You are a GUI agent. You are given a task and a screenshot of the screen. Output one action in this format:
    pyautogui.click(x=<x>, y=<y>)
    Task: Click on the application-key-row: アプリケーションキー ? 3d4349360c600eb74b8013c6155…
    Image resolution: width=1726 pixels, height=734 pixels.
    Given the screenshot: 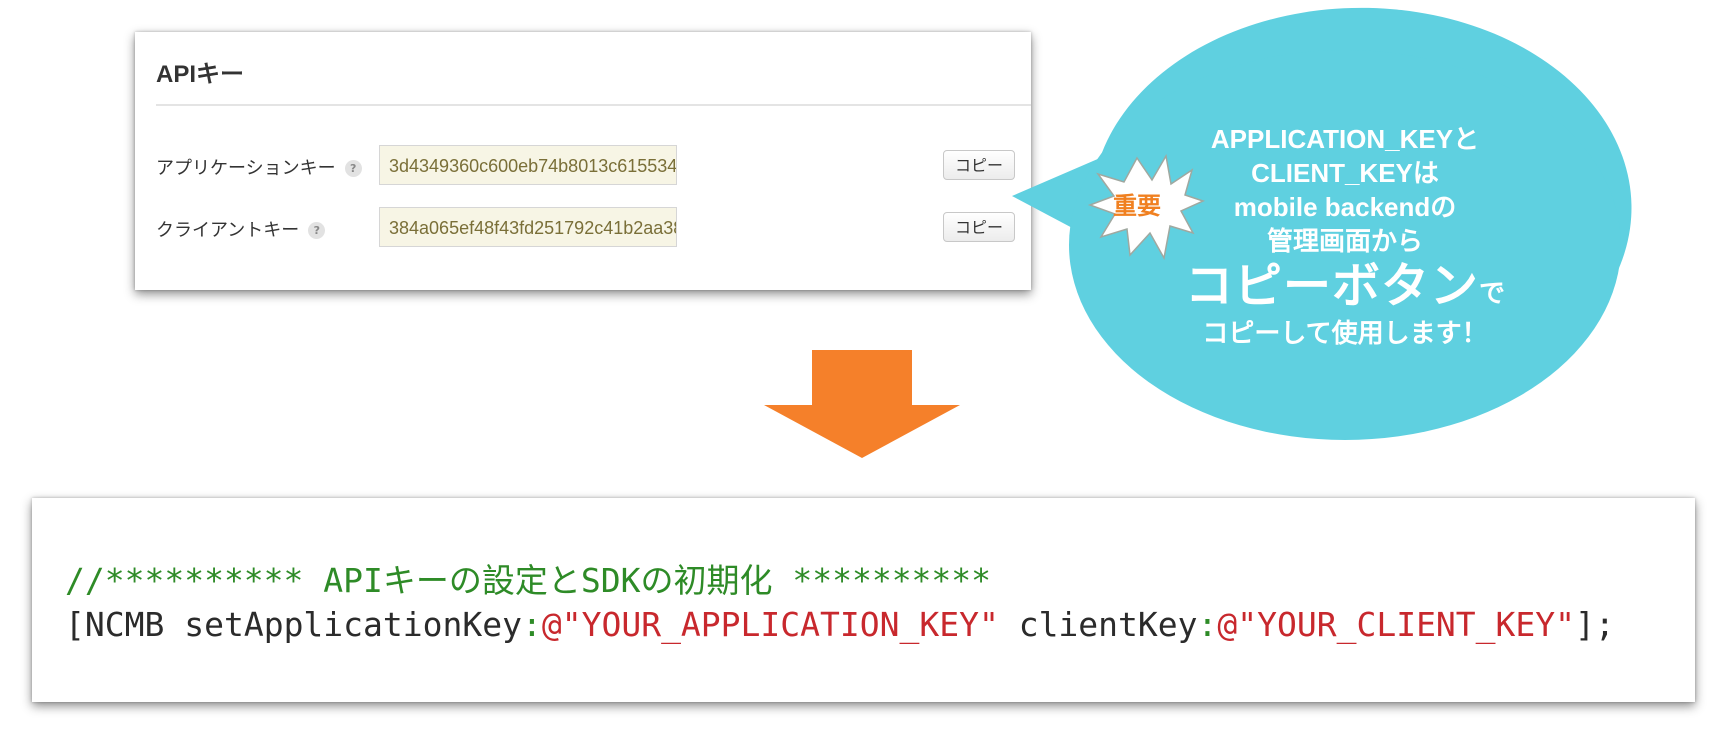 What is the action you would take?
    pyautogui.click(x=586, y=165)
    